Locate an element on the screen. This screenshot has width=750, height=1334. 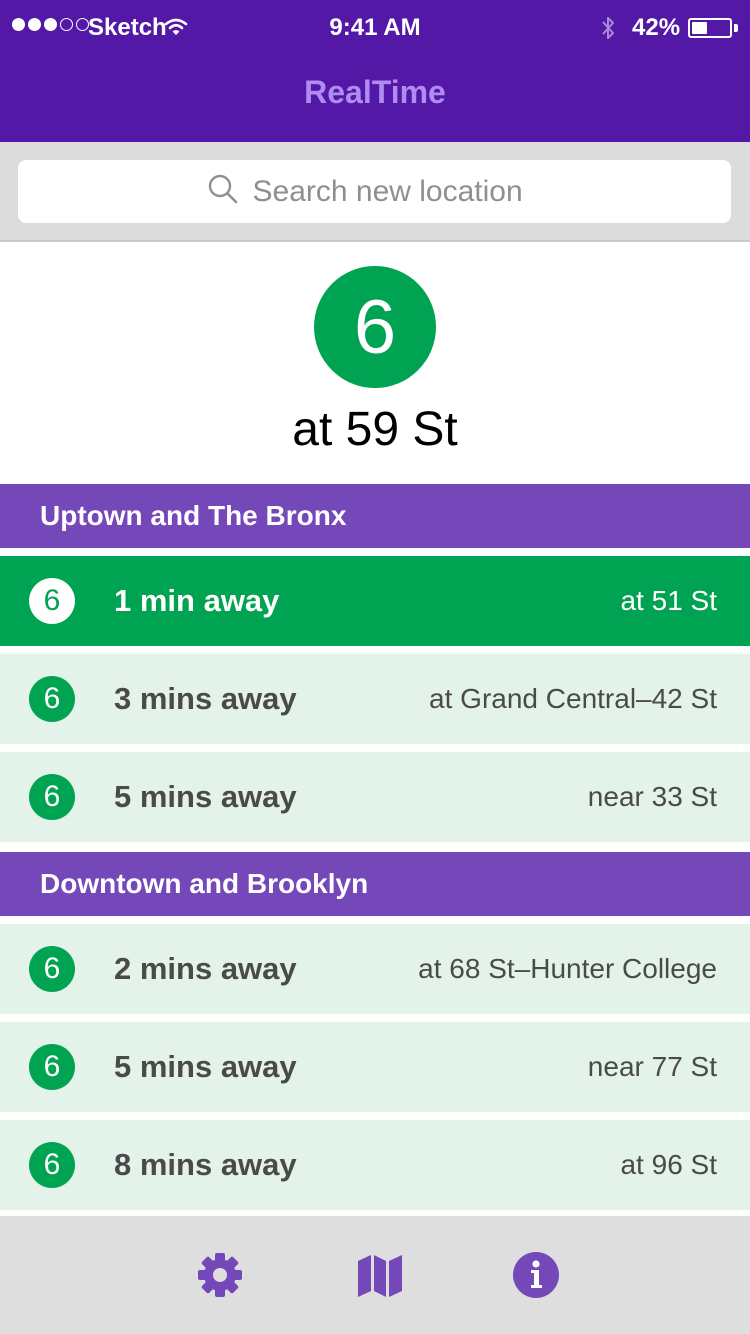
section-header-downtown: Downtown and Brooklyn is located at coordinates (375, 884).